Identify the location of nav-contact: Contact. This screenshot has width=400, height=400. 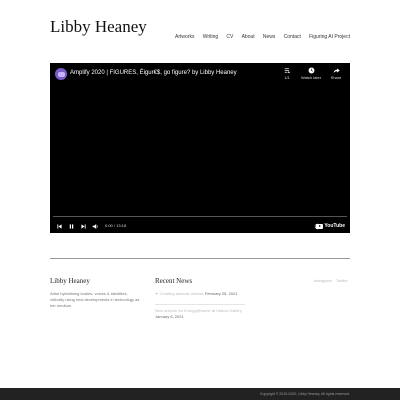
(292, 37).